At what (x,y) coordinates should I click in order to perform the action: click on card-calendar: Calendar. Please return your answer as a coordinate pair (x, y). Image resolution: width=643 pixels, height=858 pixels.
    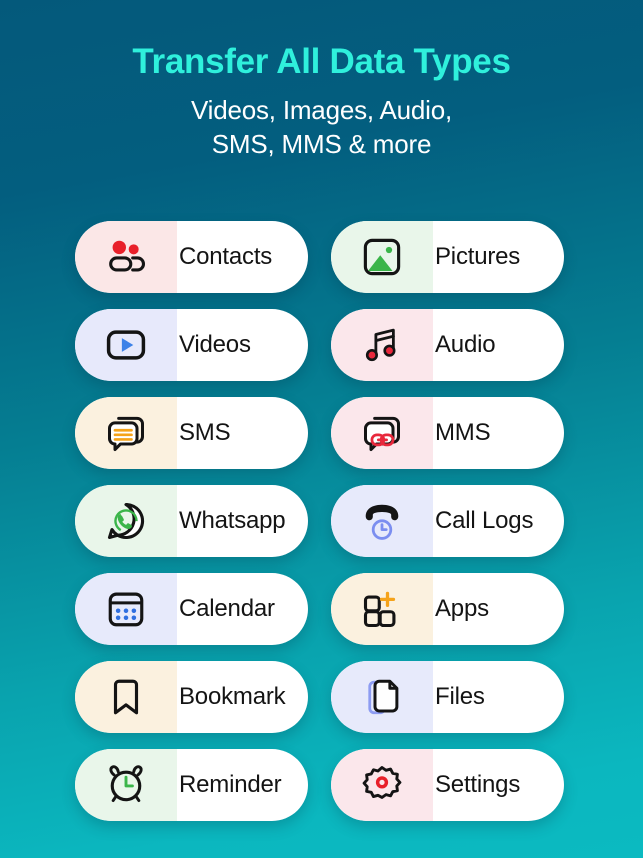
    Looking at the image, I should click on (191, 609).